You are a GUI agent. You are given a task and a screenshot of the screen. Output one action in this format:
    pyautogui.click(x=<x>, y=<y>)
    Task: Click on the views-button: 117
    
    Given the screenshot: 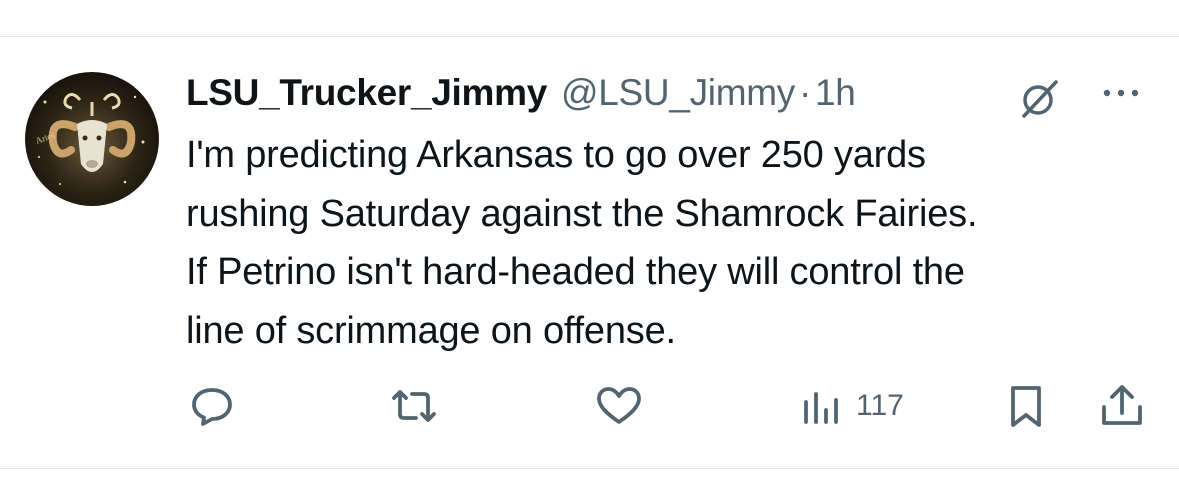 What is the action you would take?
    pyautogui.click(x=852, y=406)
    